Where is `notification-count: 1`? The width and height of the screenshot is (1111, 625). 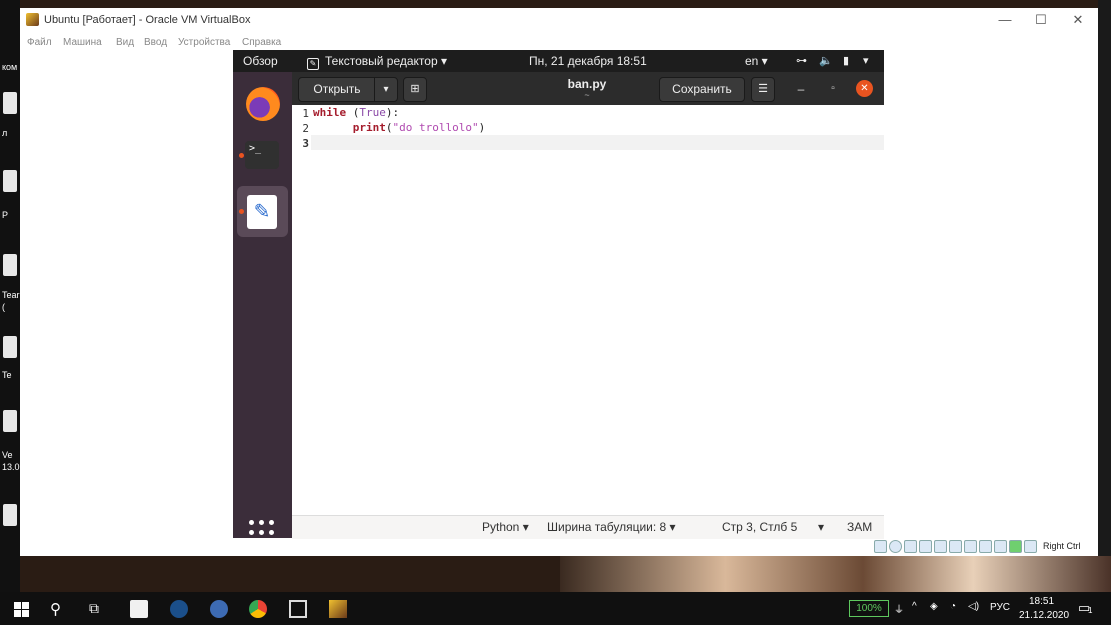
notification-count: 1 is located at coordinates (1090, 610).